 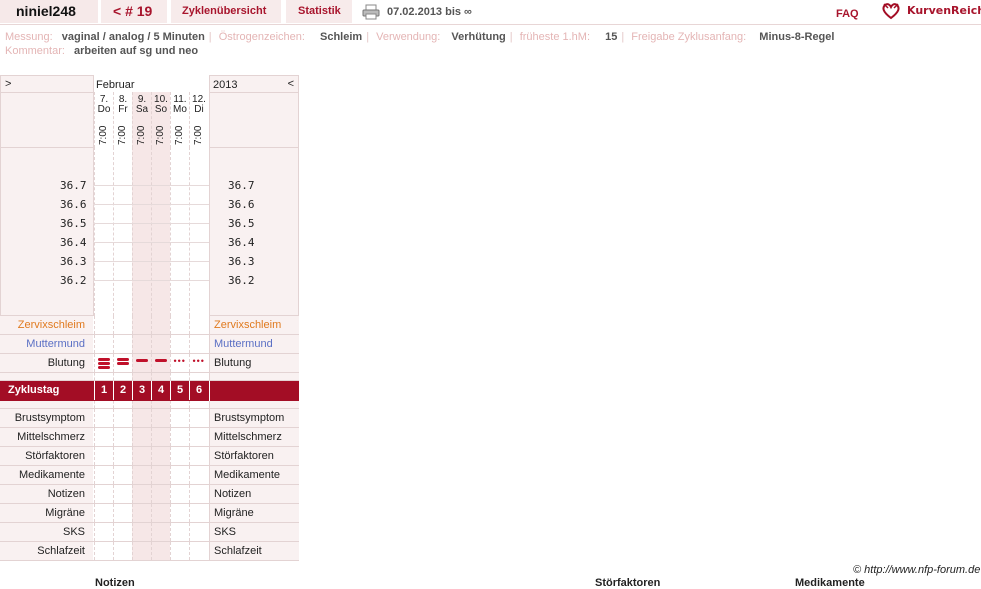 I want to click on symptom-label-right: Mittelschmerz, so click(x=254, y=437).